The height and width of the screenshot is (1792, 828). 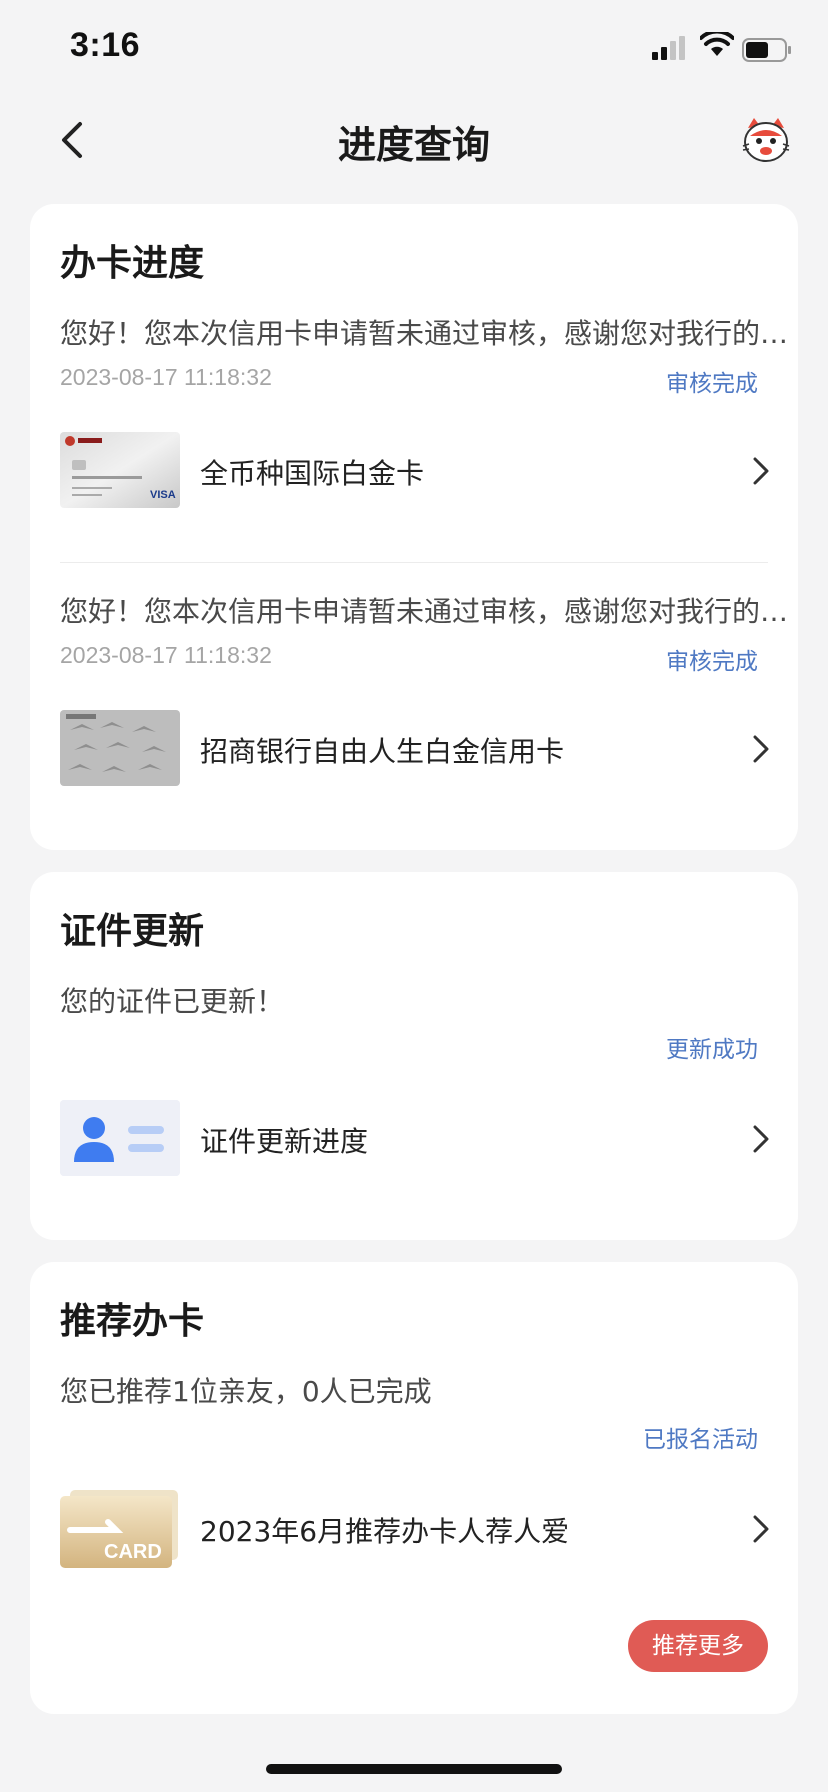 What do you see at coordinates (668, 48) in the screenshot?
I see `signal-icon` at bounding box center [668, 48].